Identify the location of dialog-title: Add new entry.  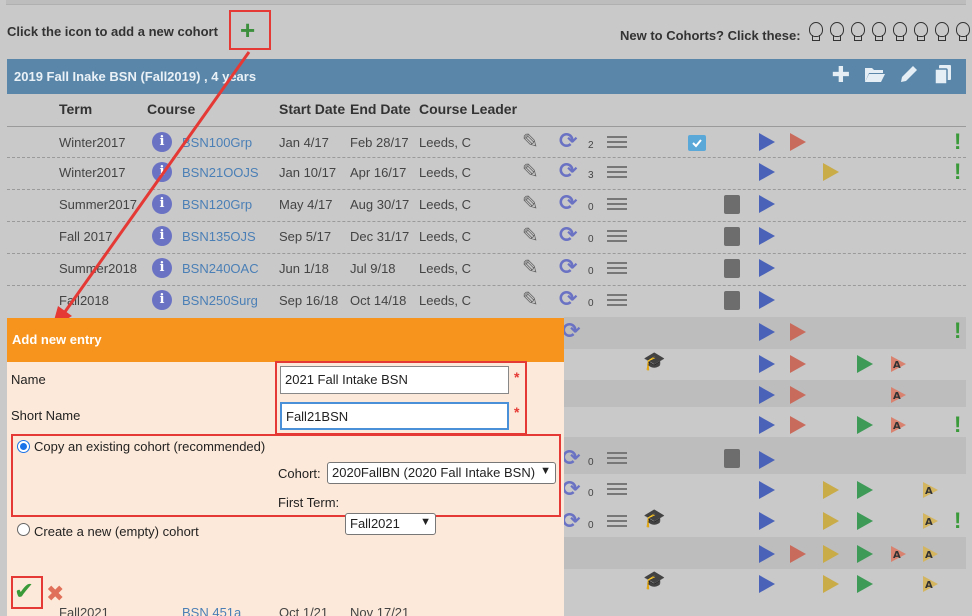
(57, 339).